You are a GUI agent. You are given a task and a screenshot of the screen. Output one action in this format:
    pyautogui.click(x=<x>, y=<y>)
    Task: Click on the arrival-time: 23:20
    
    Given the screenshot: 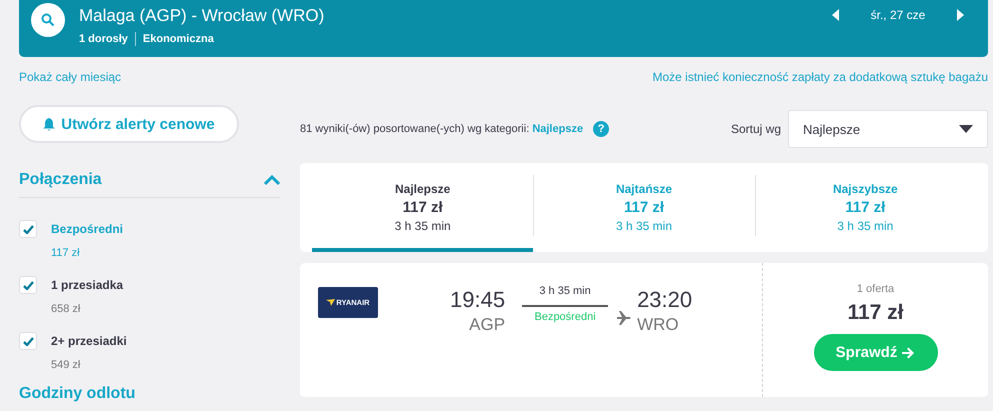 What is the action you would take?
    pyautogui.click(x=664, y=300)
    